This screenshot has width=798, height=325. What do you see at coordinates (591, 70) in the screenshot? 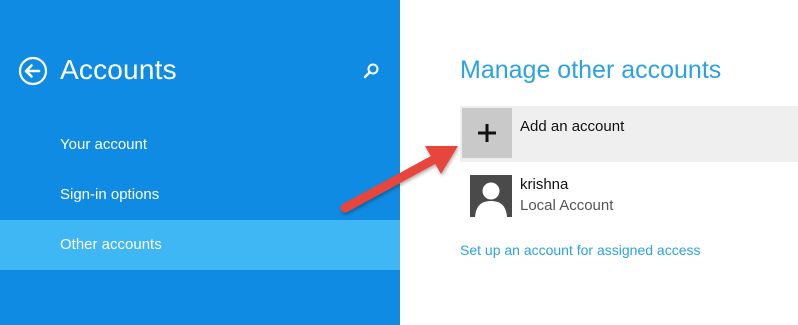
I see `page-title: Manage other accounts` at bounding box center [591, 70].